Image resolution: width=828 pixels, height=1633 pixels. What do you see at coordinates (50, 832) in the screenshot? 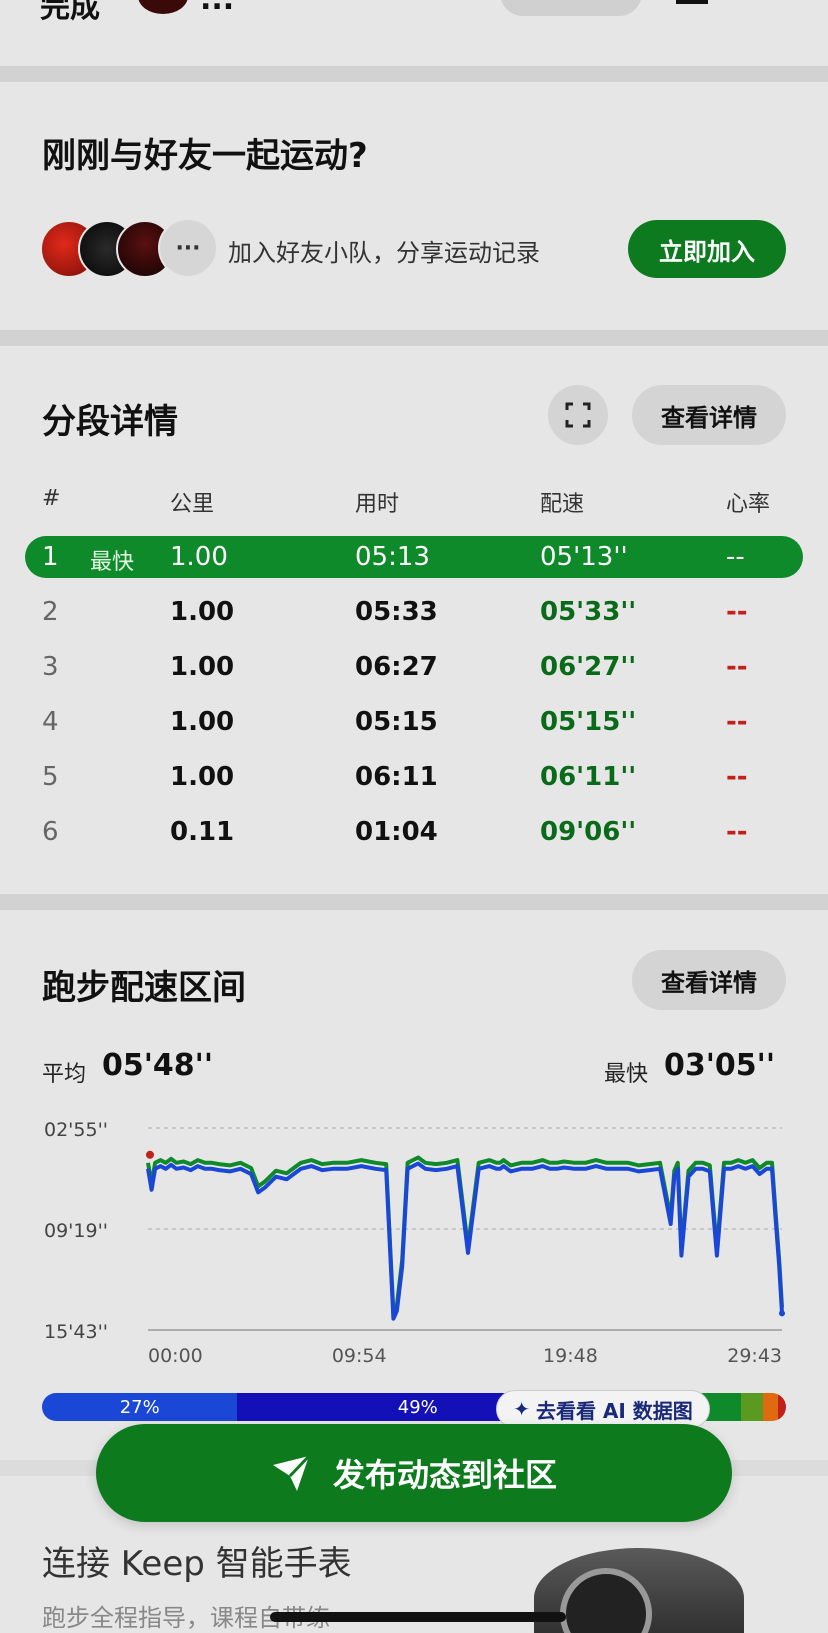
I see `split-index: 6` at bounding box center [50, 832].